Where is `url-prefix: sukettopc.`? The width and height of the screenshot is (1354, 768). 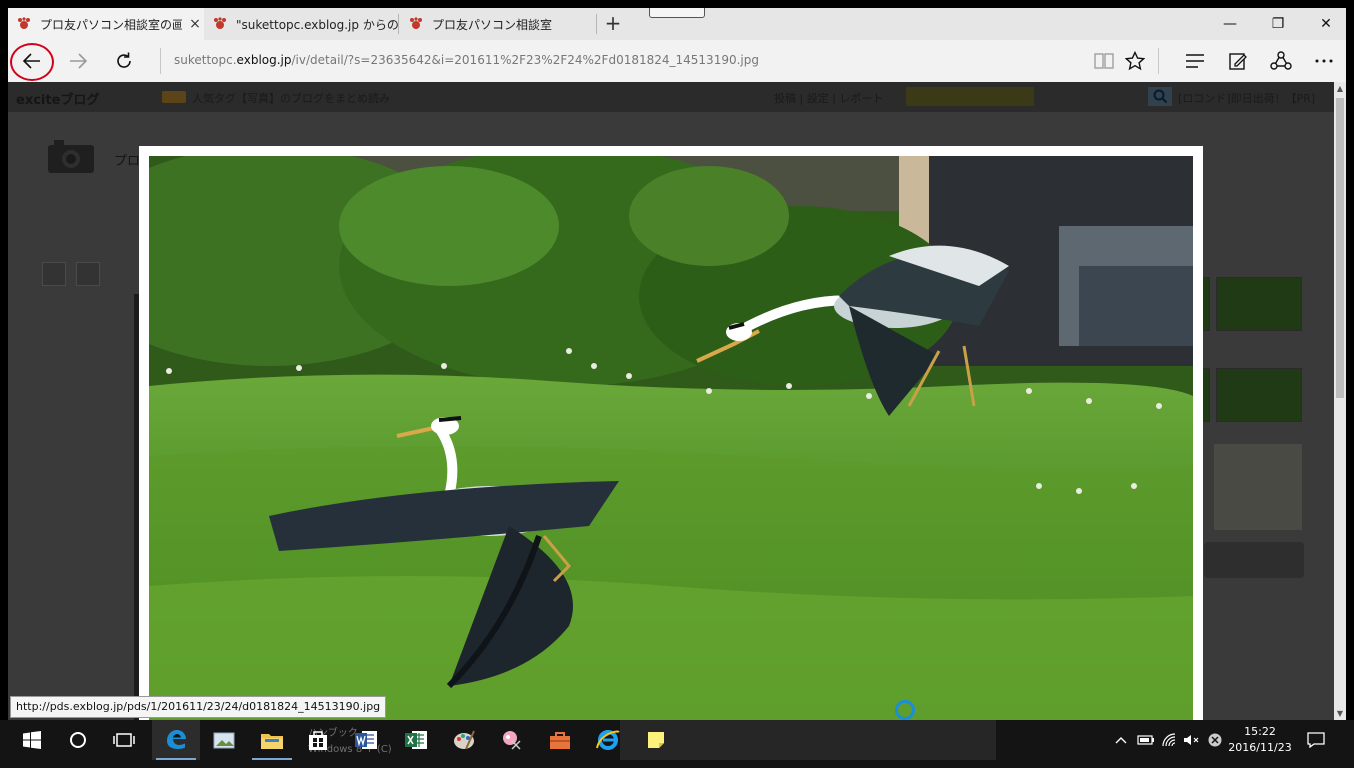 url-prefix: sukettopc. is located at coordinates (205, 60).